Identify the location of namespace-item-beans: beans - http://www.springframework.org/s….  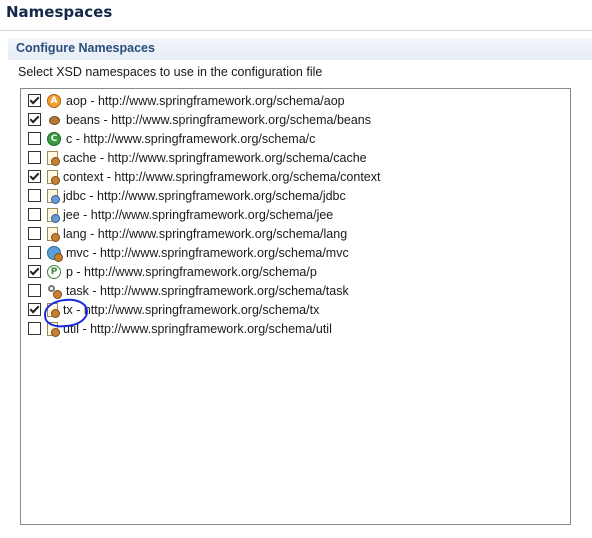
(199, 119).